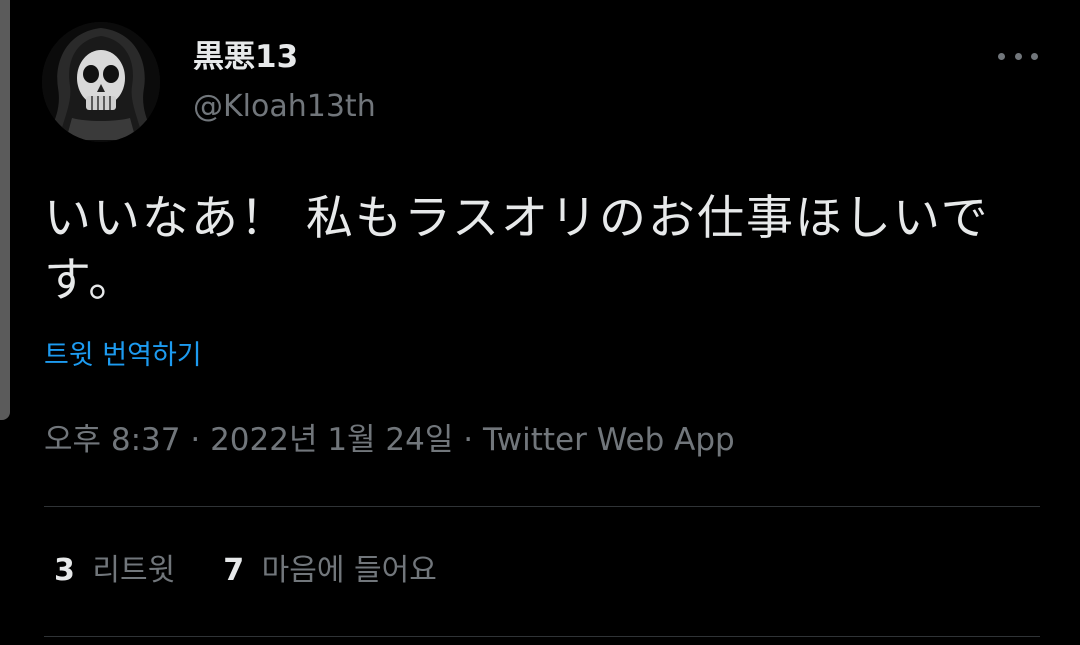 This screenshot has width=1080, height=645. What do you see at coordinates (64, 570) in the screenshot?
I see `retweets-count: 3` at bounding box center [64, 570].